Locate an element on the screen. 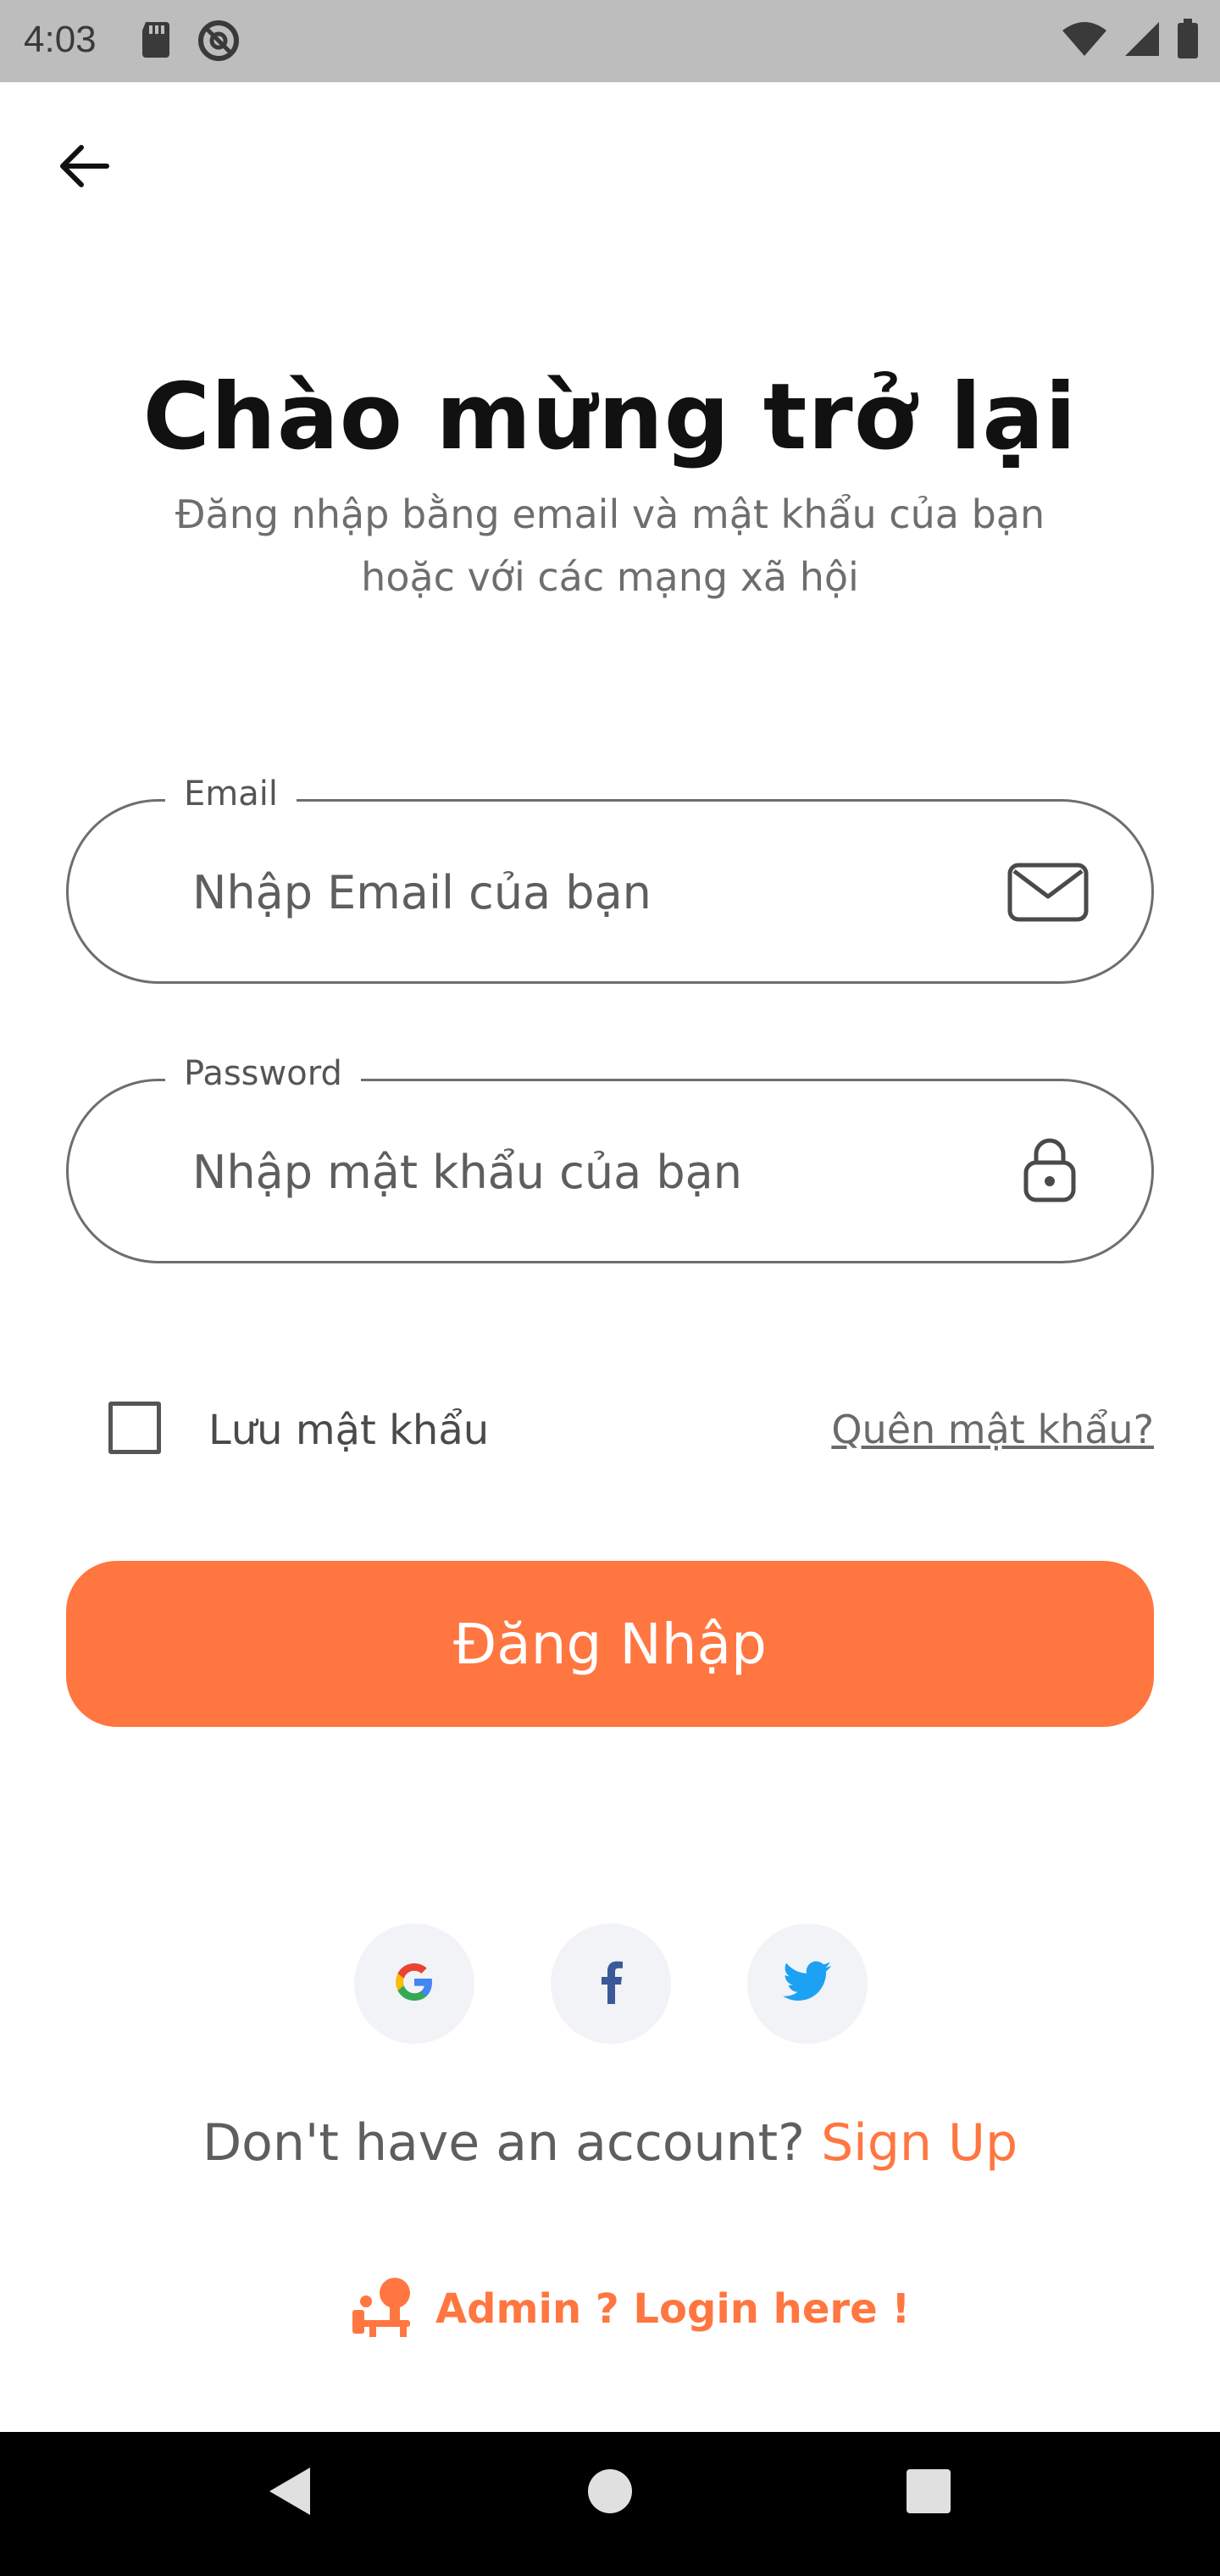  nav-recents-button is located at coordinates (929, 2493).